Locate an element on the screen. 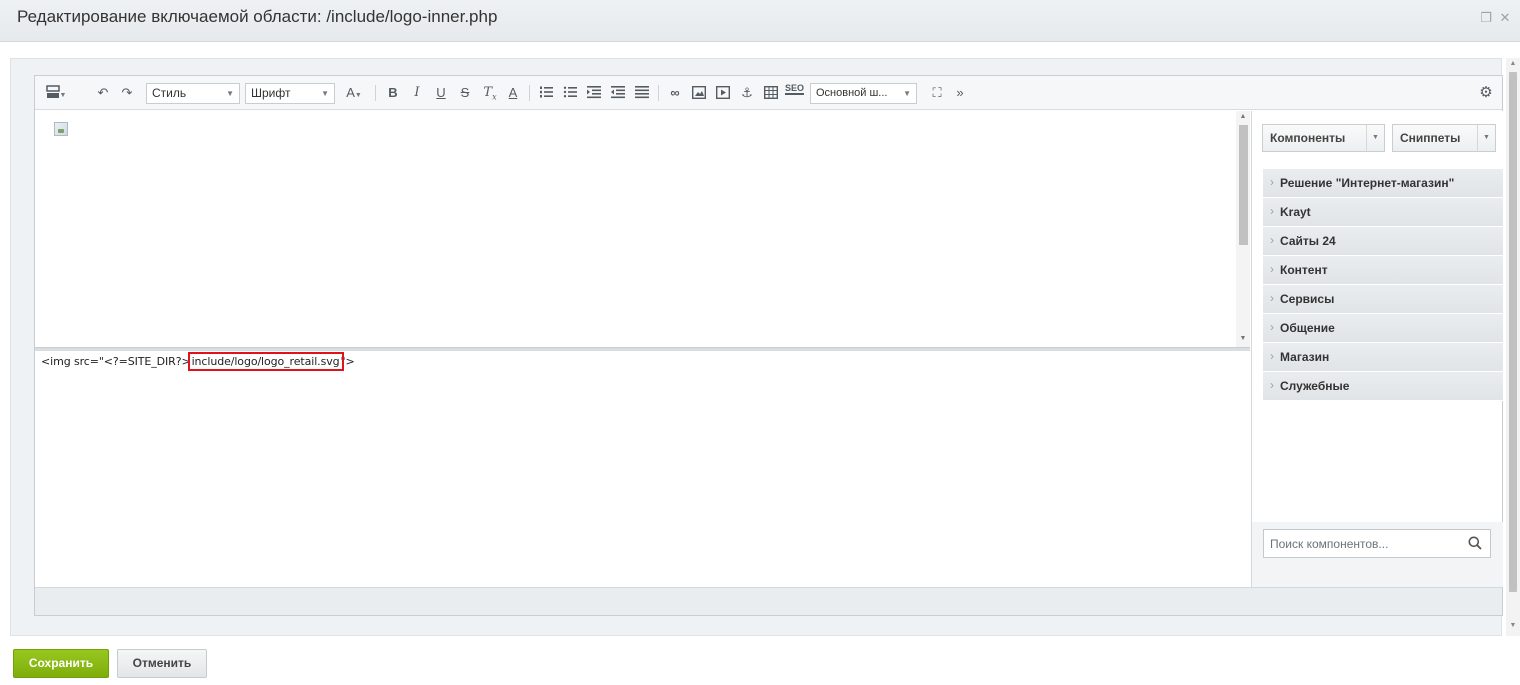  component-search-box is located at coordinates (1377, 543).